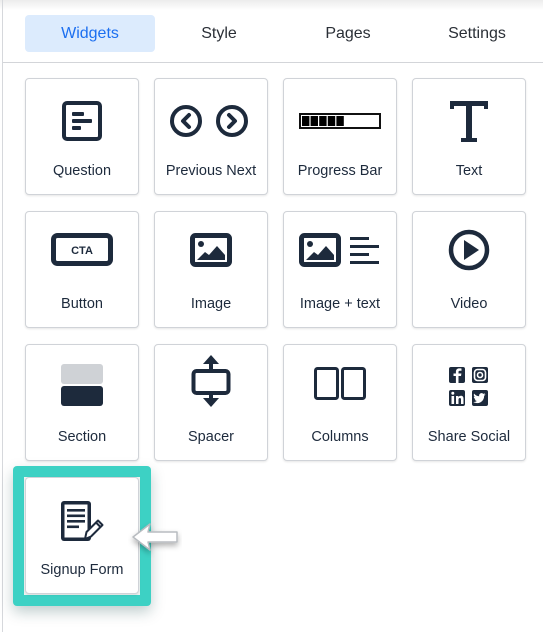 The image size is (543, 632). Describe the element at coordinates (82, 522) in the screenshot. I see `signup-form-icon` at that location.